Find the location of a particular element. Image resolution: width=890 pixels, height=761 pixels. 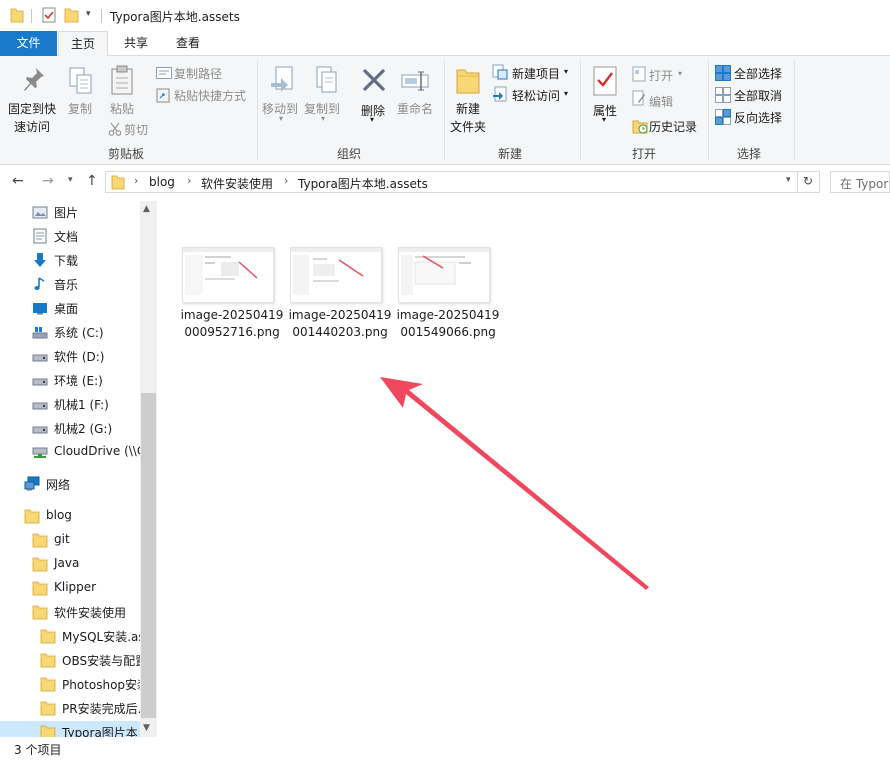

customize-quick-access-icon: ▾ is located at coordinates (88, 14).